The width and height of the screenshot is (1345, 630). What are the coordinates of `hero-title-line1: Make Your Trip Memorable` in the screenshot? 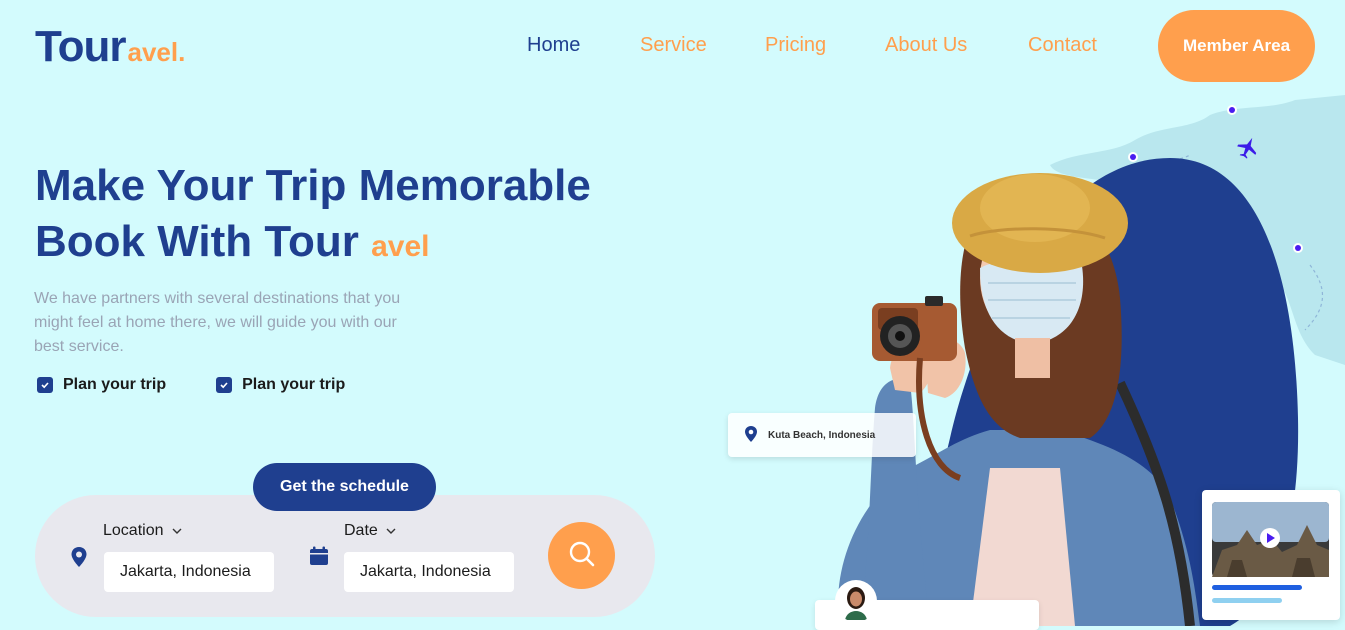 It's located at (313, 185).